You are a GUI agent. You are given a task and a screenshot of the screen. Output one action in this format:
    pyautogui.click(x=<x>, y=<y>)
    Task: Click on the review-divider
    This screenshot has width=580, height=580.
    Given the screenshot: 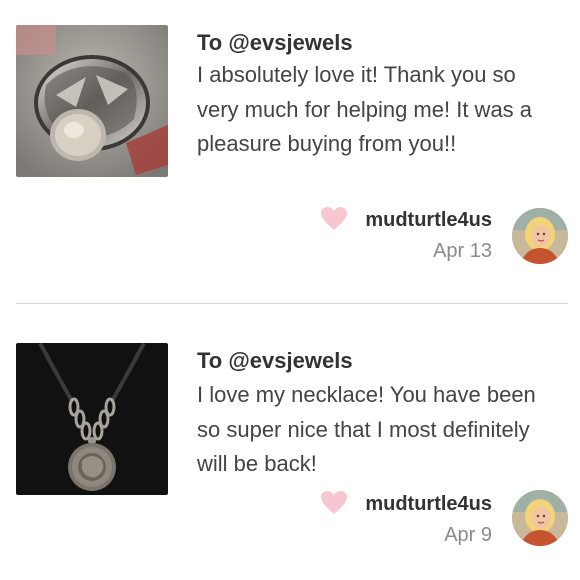 What is the action you would take?
    pyautogui.click(x=292, y=303)
    